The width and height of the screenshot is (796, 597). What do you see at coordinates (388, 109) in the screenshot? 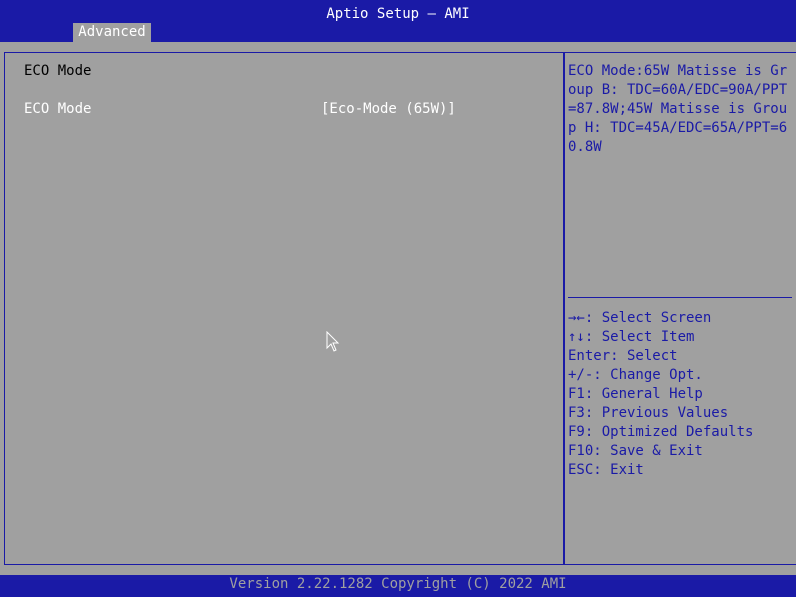
I see `setting-value: [Eco-Mode (65W)]` at bounding box center [388, 109].